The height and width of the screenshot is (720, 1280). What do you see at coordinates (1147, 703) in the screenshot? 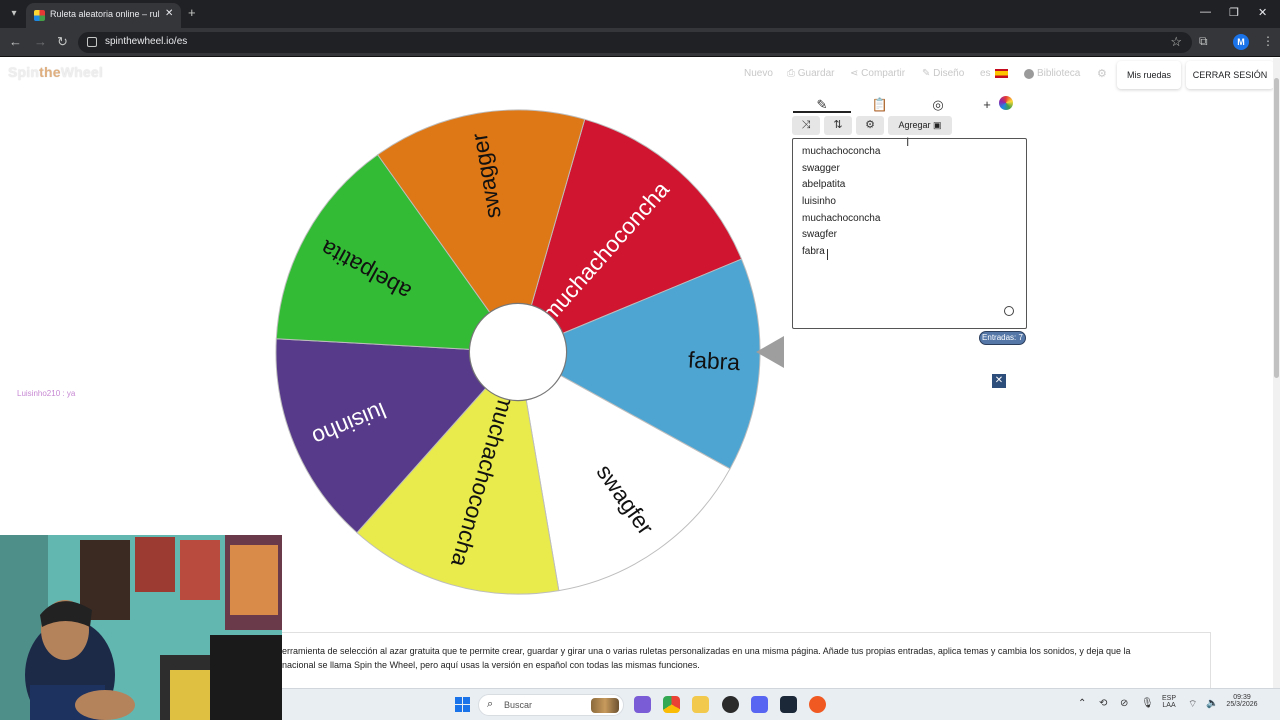
I see `tray-mic-icon: 🎙` at bounding box center [1147, 703].